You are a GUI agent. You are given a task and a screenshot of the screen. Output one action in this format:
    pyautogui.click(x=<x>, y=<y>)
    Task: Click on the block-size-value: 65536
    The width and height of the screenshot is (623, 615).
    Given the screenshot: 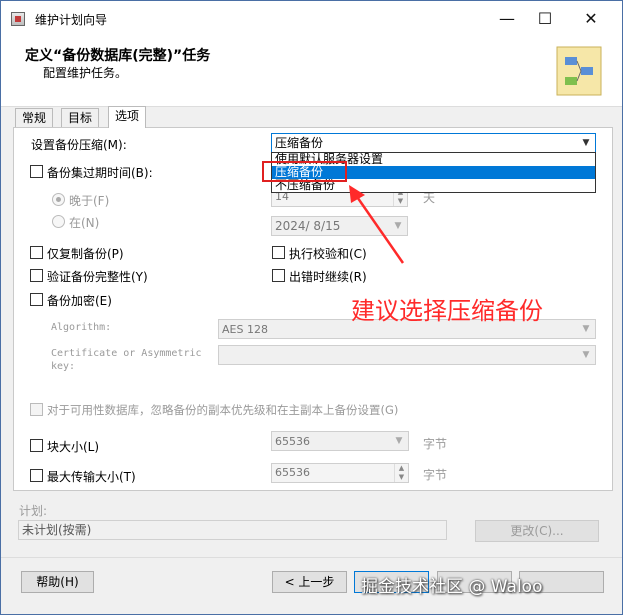 What is the action you would take?
    pyautogui.click(x=292, y=441)
    